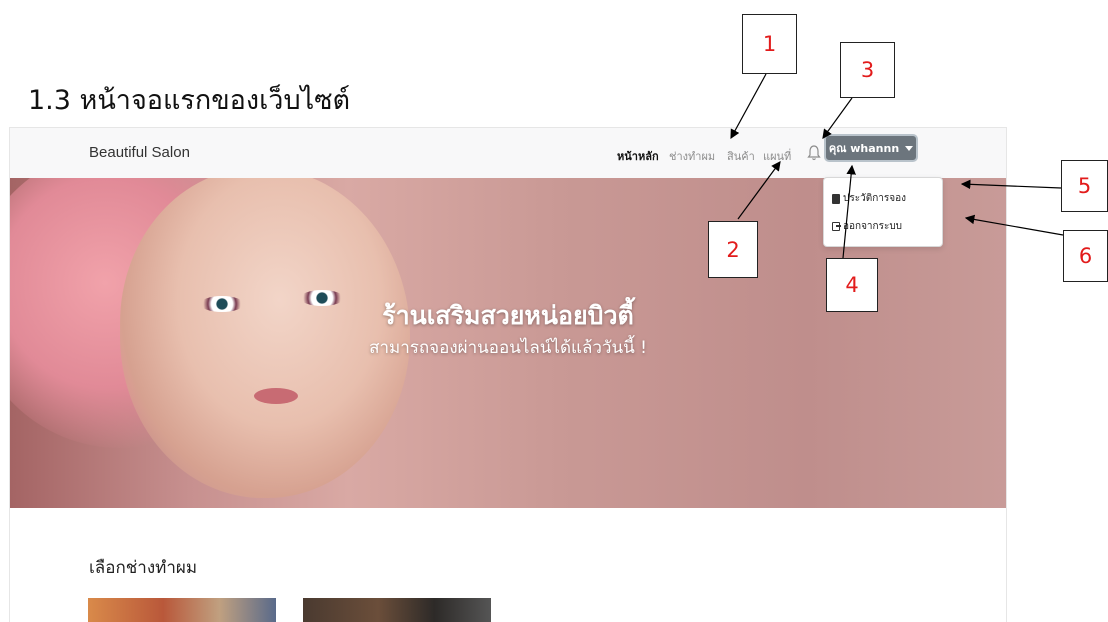 The width and height of the screenshot is (1108, 622). I want to click on callout-5: 5, so click(1084, 186).